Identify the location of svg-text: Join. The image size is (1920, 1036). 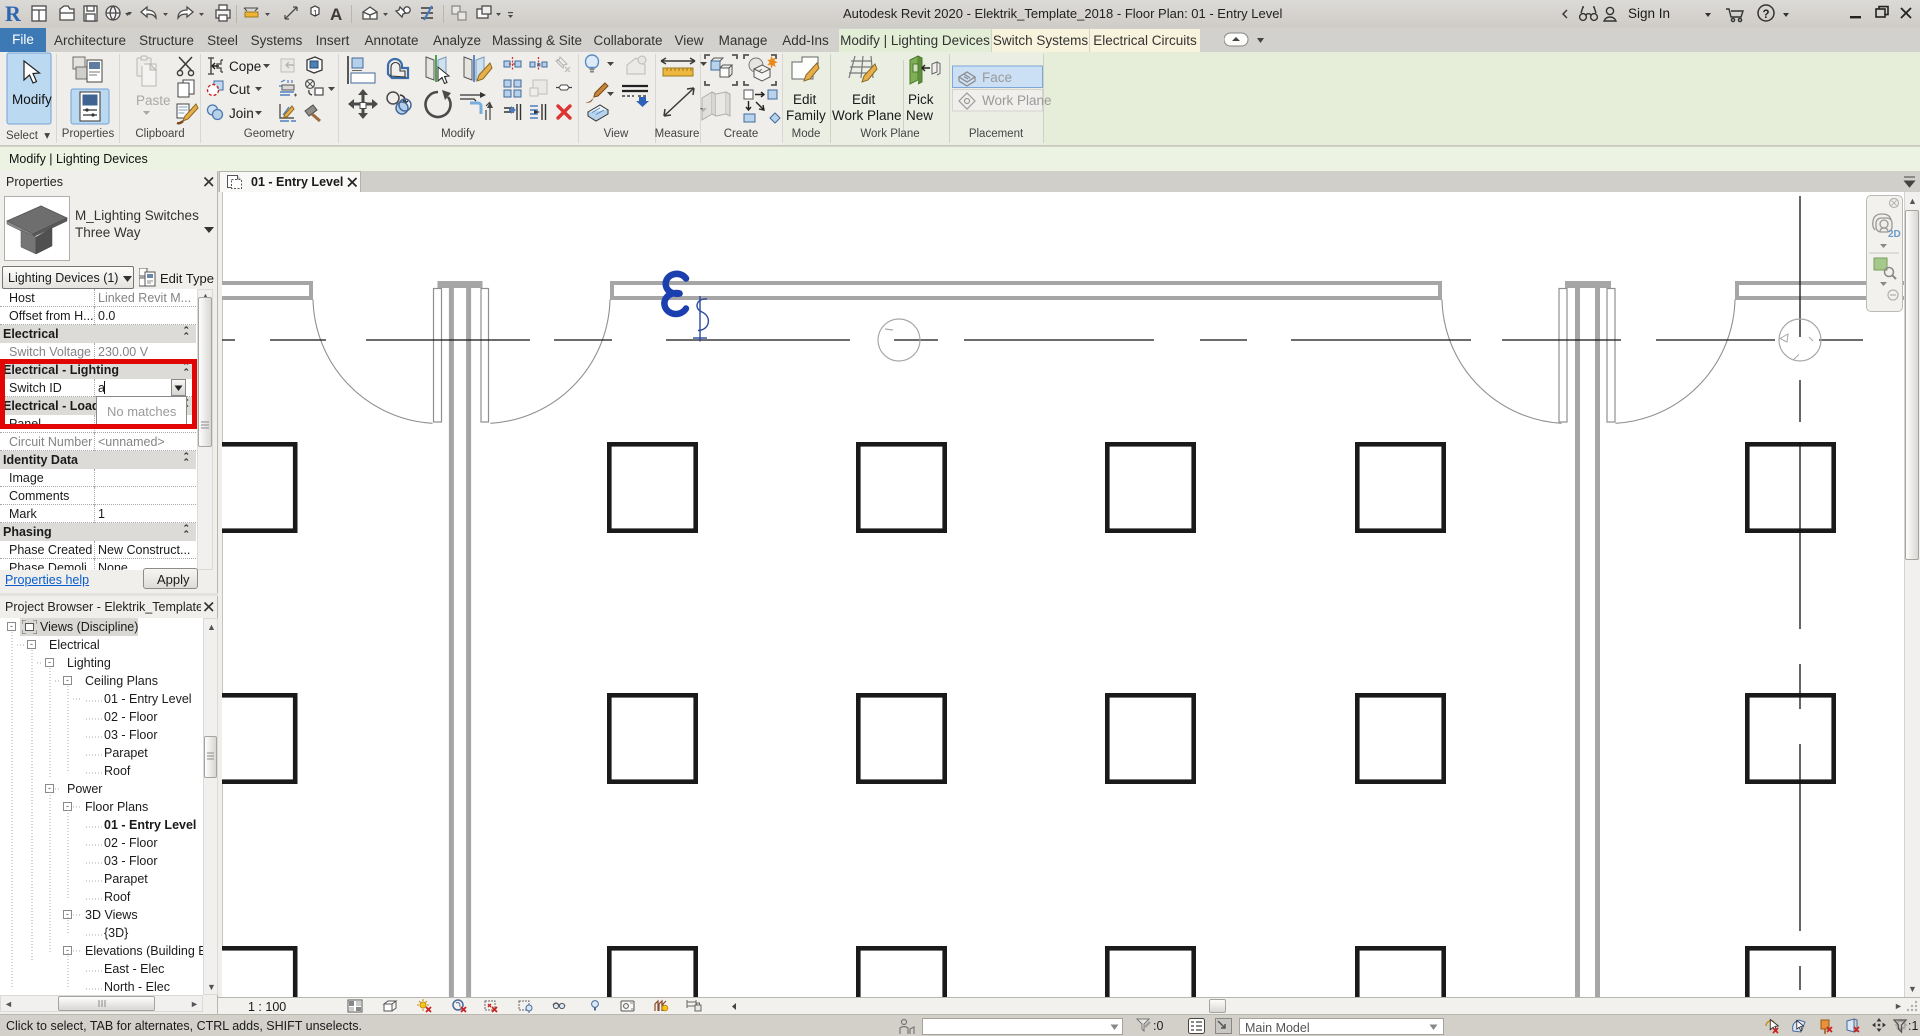
(241, 113).